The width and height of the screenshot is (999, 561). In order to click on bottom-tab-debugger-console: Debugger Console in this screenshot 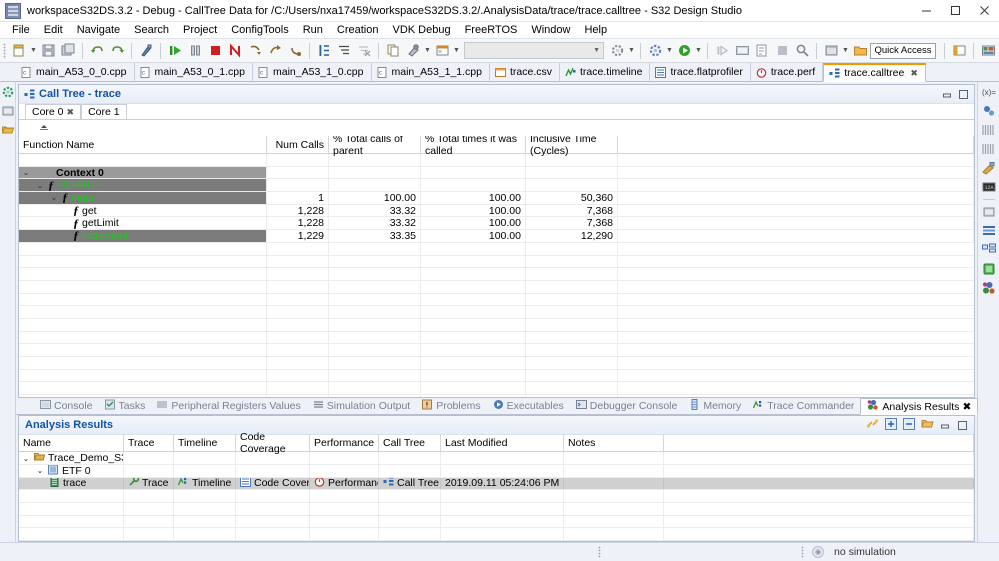, I will do `click(627, 406)`.